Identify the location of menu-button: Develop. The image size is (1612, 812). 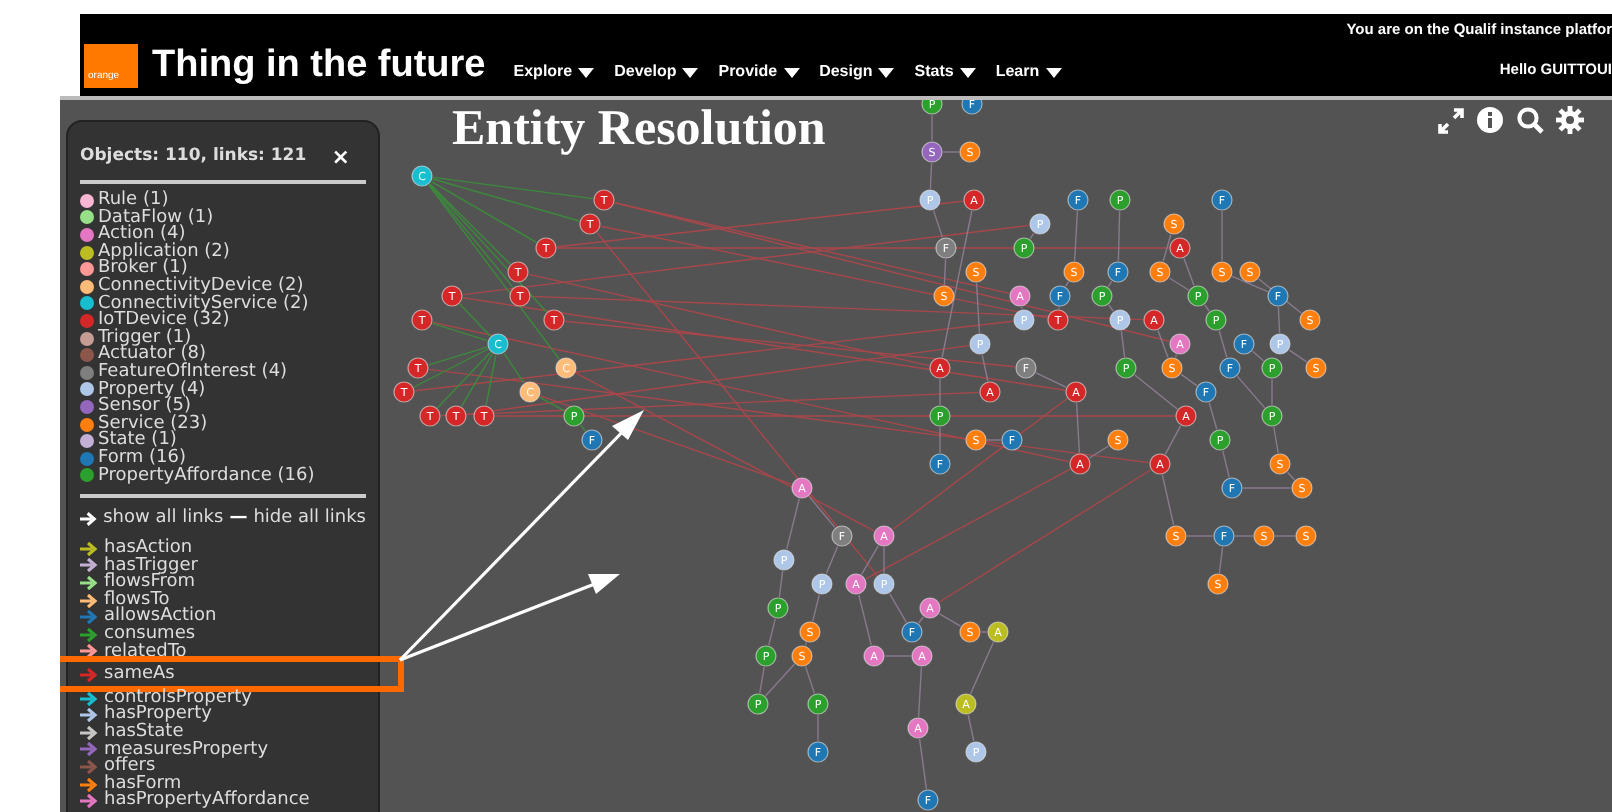
(656, 72).